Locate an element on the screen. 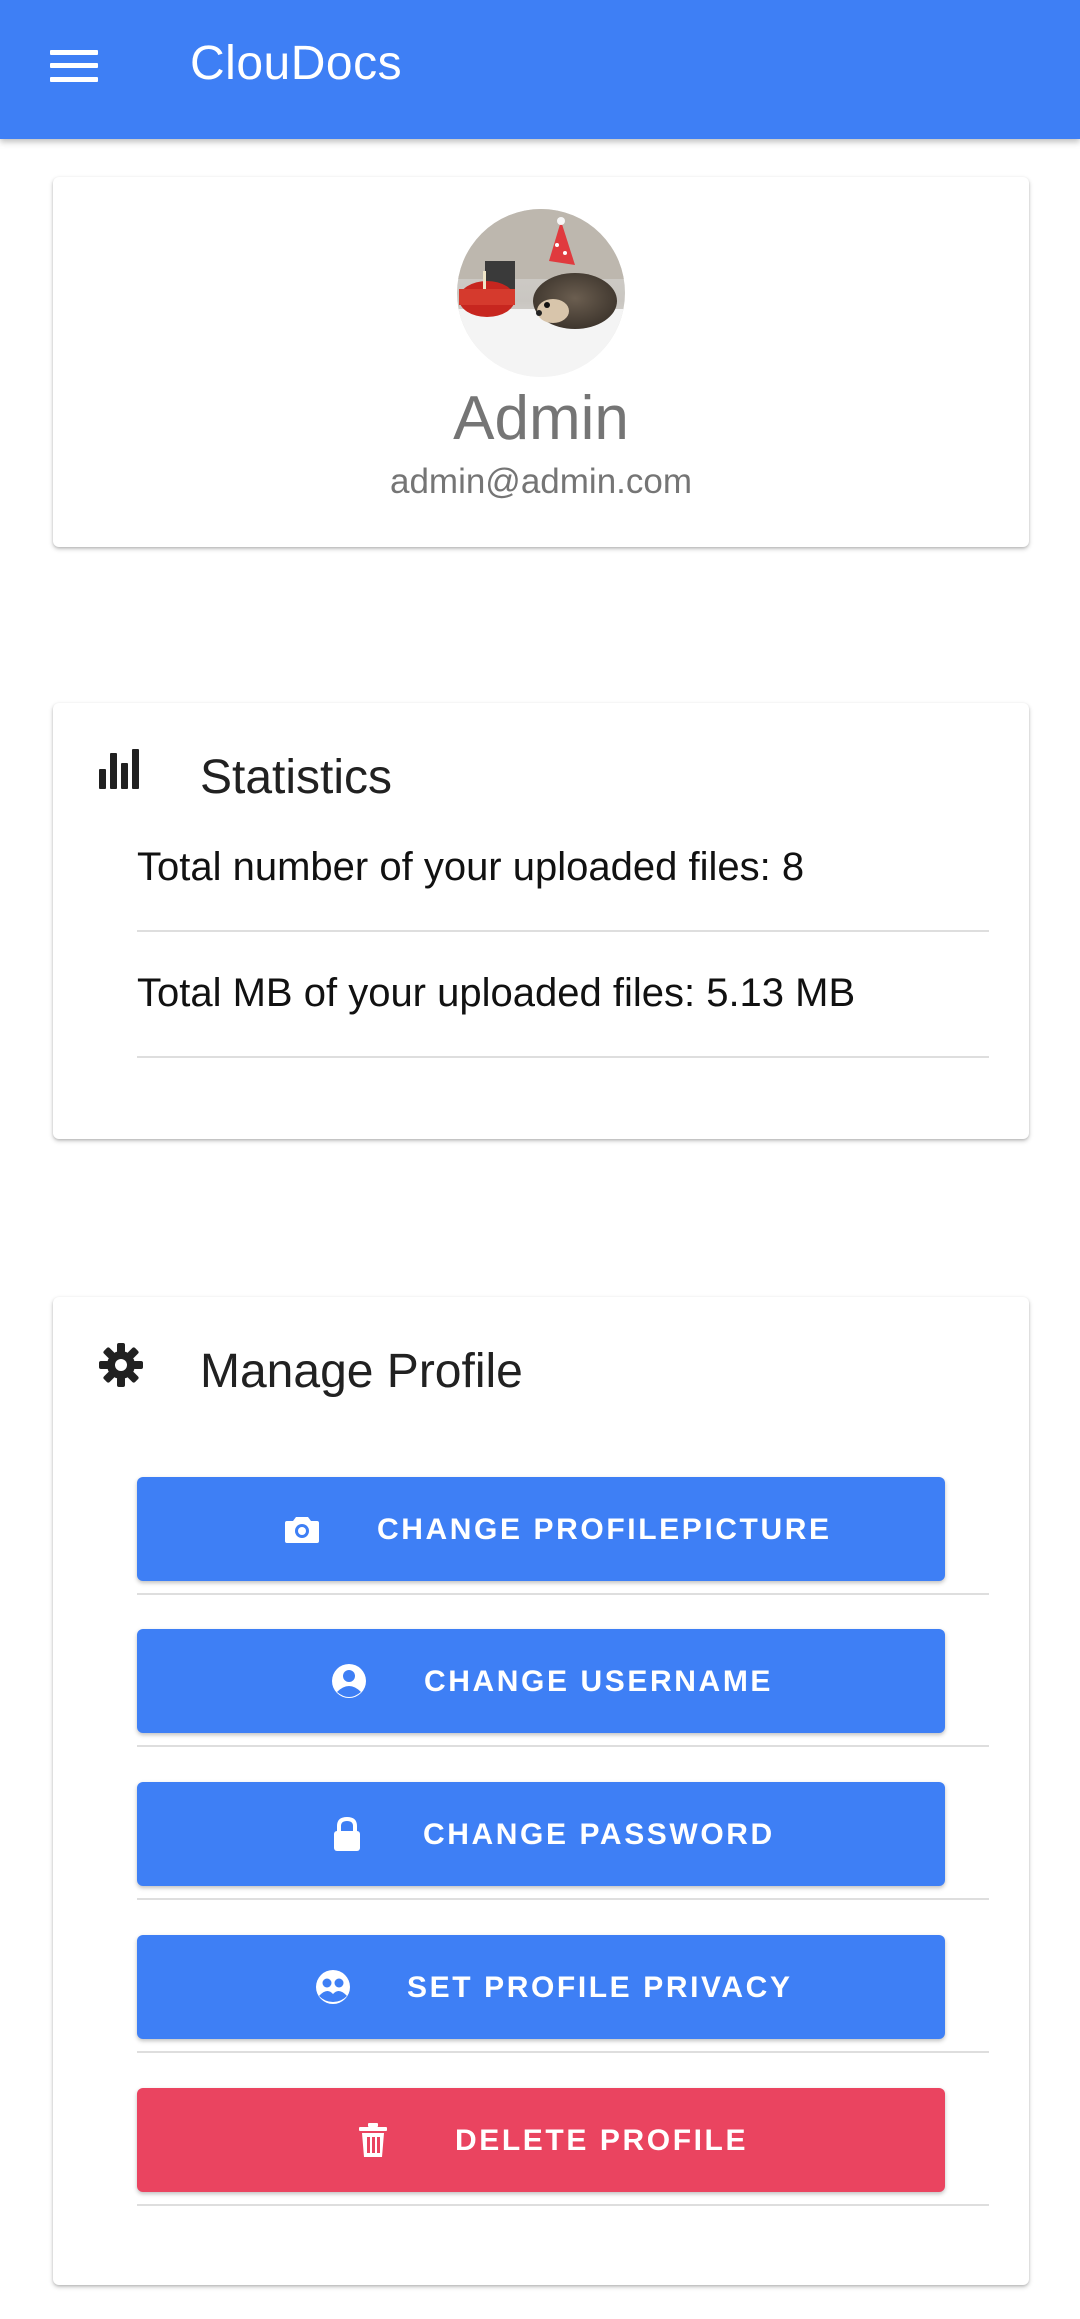 The width and height of the screenshot is (1080, 2319). stat-row-file-count: Total number of your uploaded files: 8 is located at coordinates (563, 869).